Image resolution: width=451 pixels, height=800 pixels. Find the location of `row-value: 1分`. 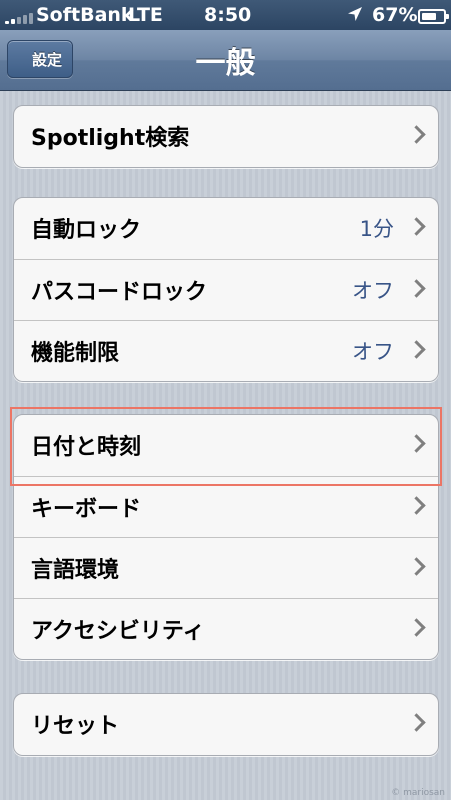

row-value: 1分 is located at coordinates (376, 229).